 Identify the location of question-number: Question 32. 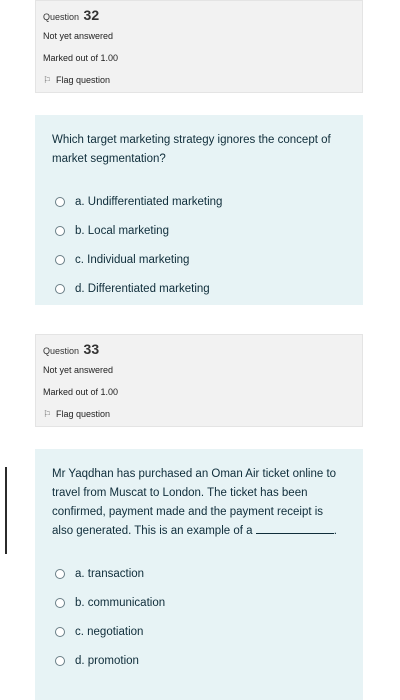
(199, 15).